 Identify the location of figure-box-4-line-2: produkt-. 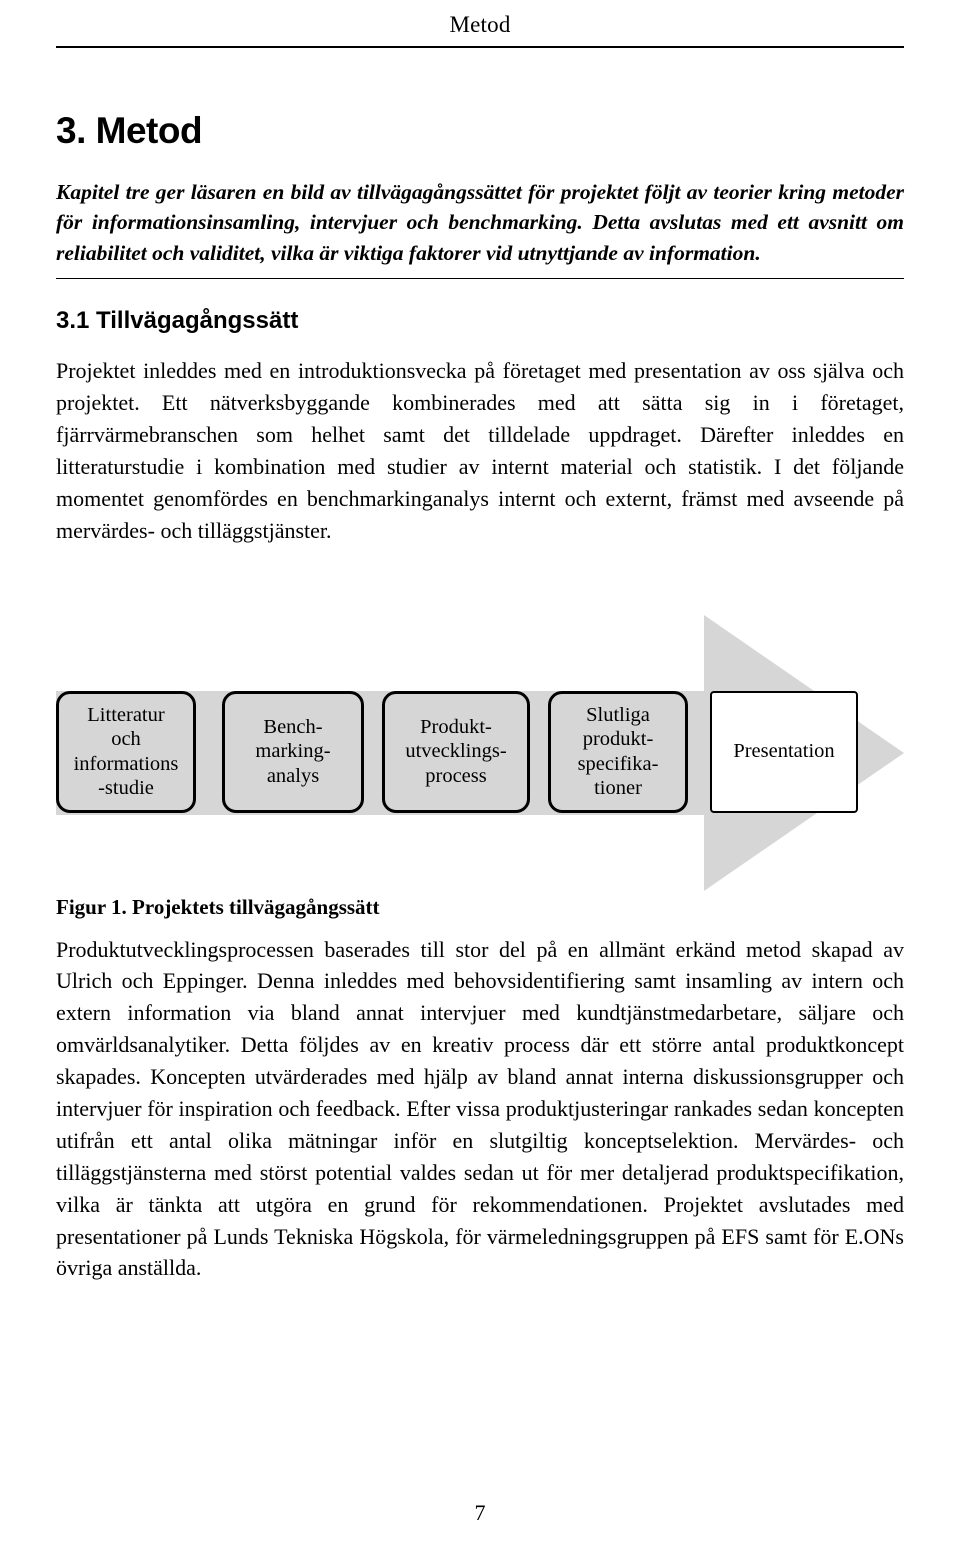
(618, 739).